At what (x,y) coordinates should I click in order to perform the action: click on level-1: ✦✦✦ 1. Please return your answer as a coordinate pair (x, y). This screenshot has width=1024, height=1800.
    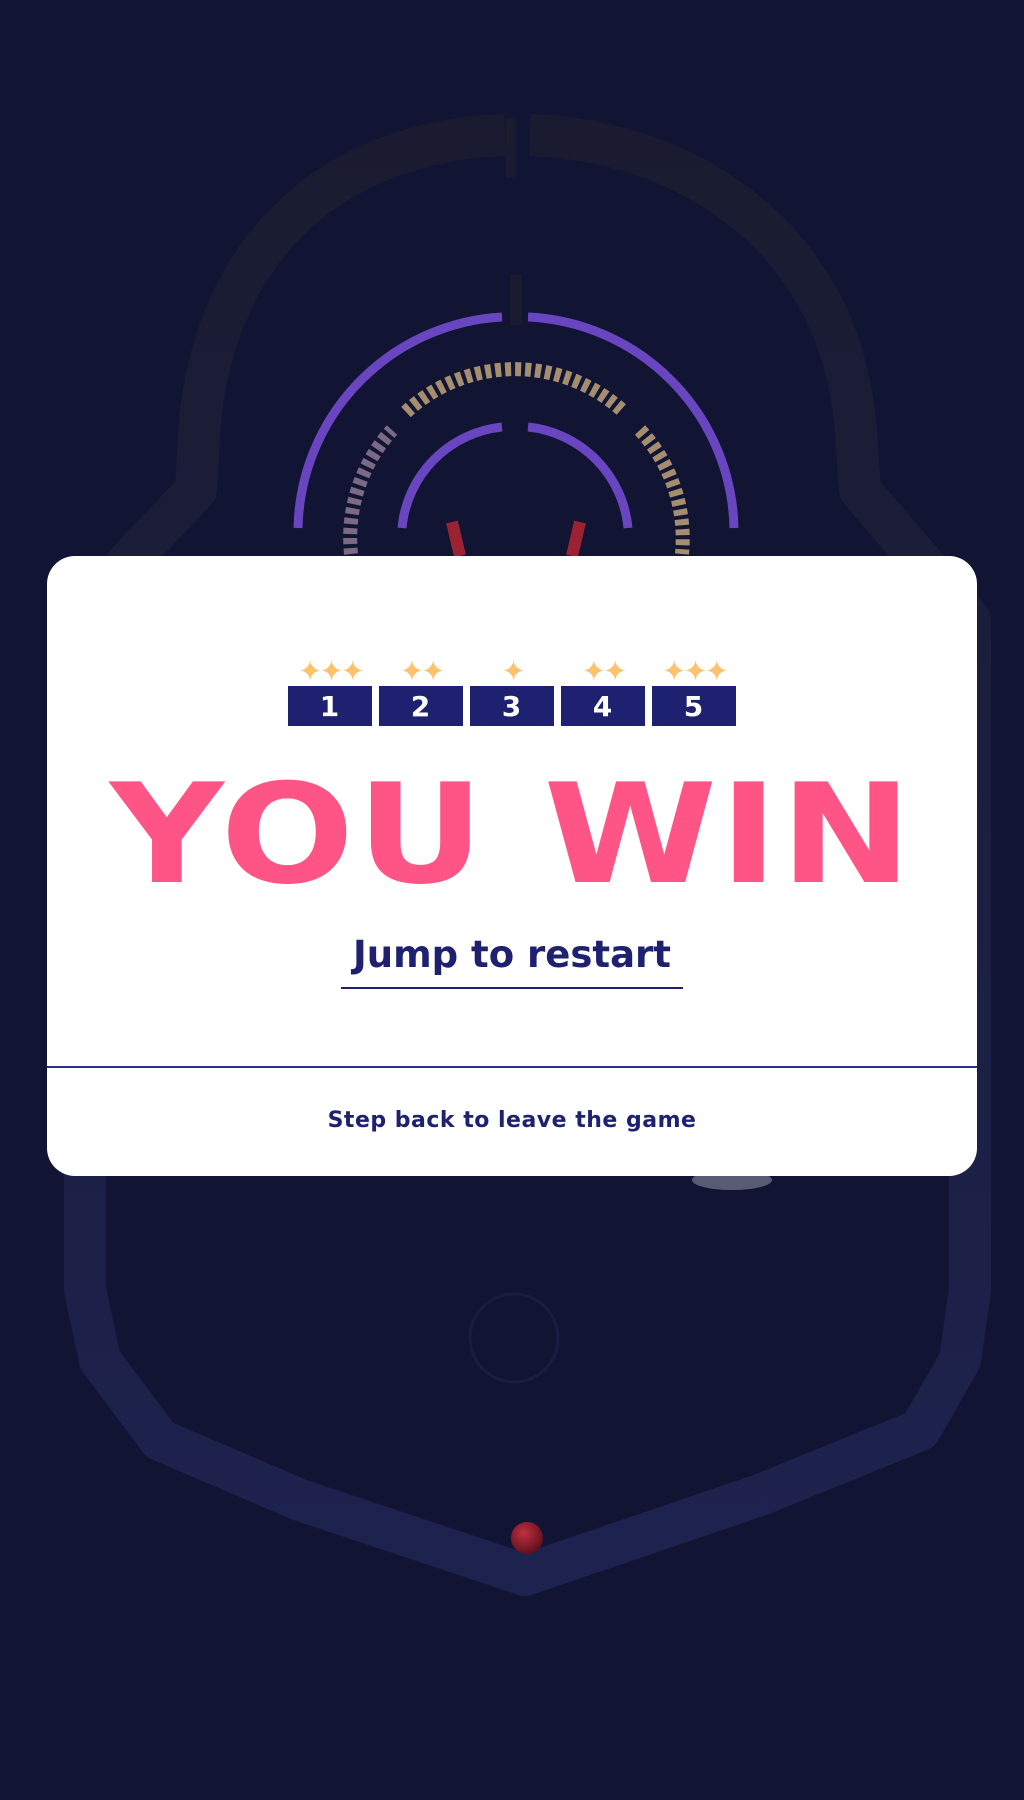
    Looking at the image, I should click on (330, 689).